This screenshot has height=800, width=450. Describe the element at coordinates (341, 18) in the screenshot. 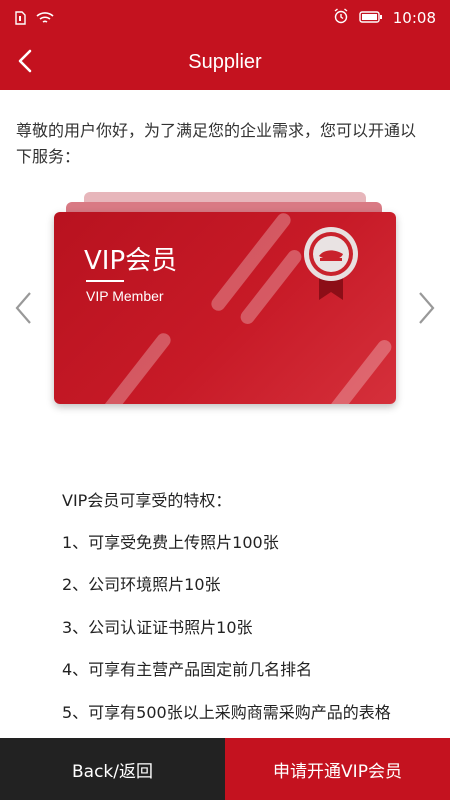

I see `alarm-icon` at that location.